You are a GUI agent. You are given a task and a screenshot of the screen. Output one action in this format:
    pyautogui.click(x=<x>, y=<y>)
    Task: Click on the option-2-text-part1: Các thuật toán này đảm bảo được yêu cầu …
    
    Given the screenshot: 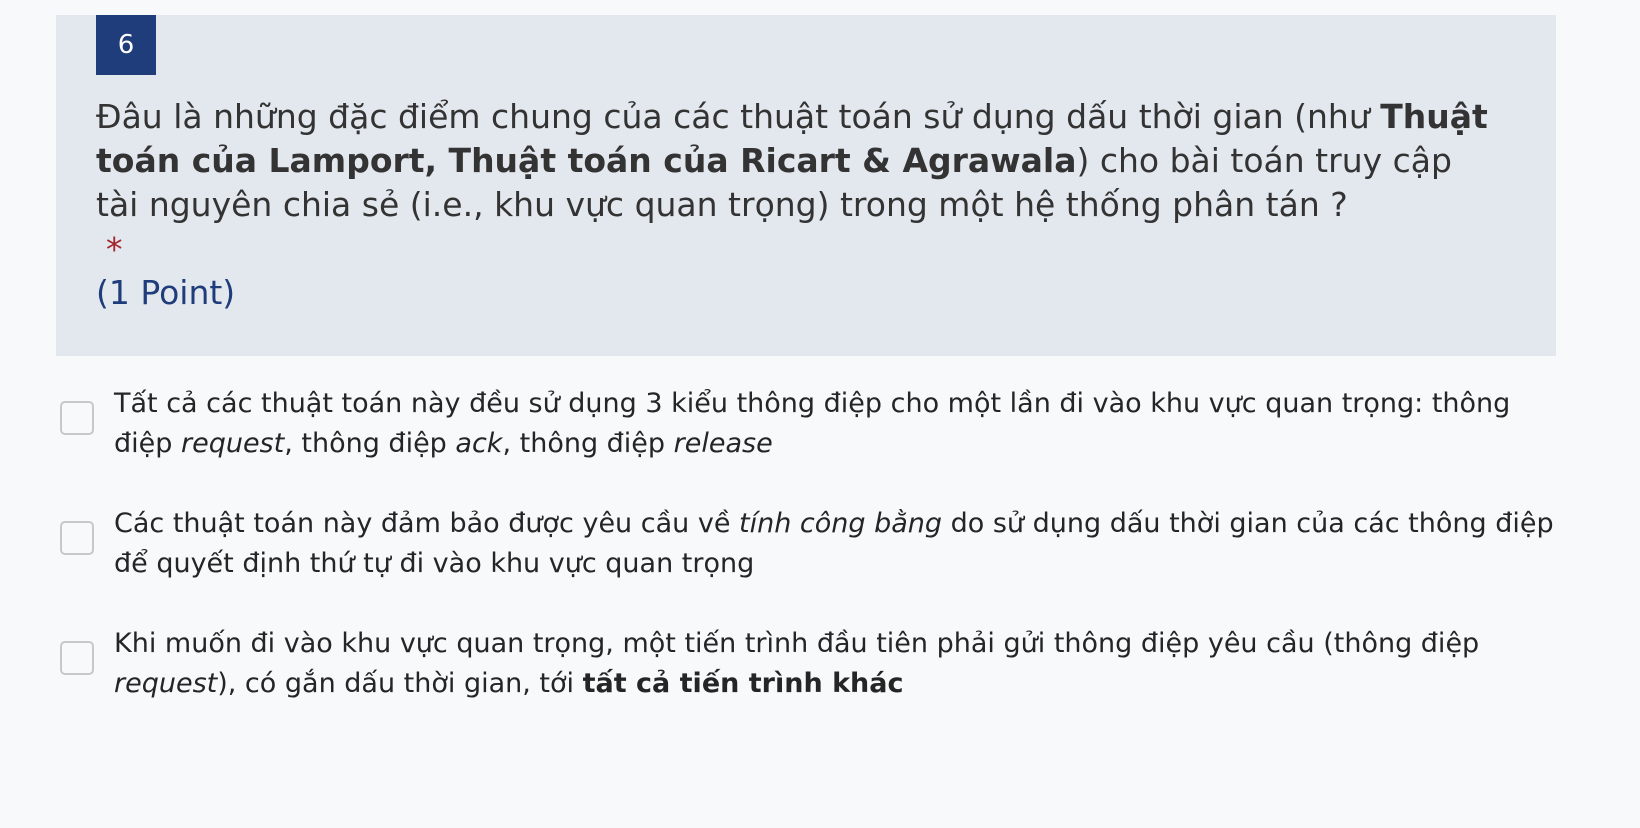 What is the action you would take?
    pyautogui.click(x=427, y=523)
    